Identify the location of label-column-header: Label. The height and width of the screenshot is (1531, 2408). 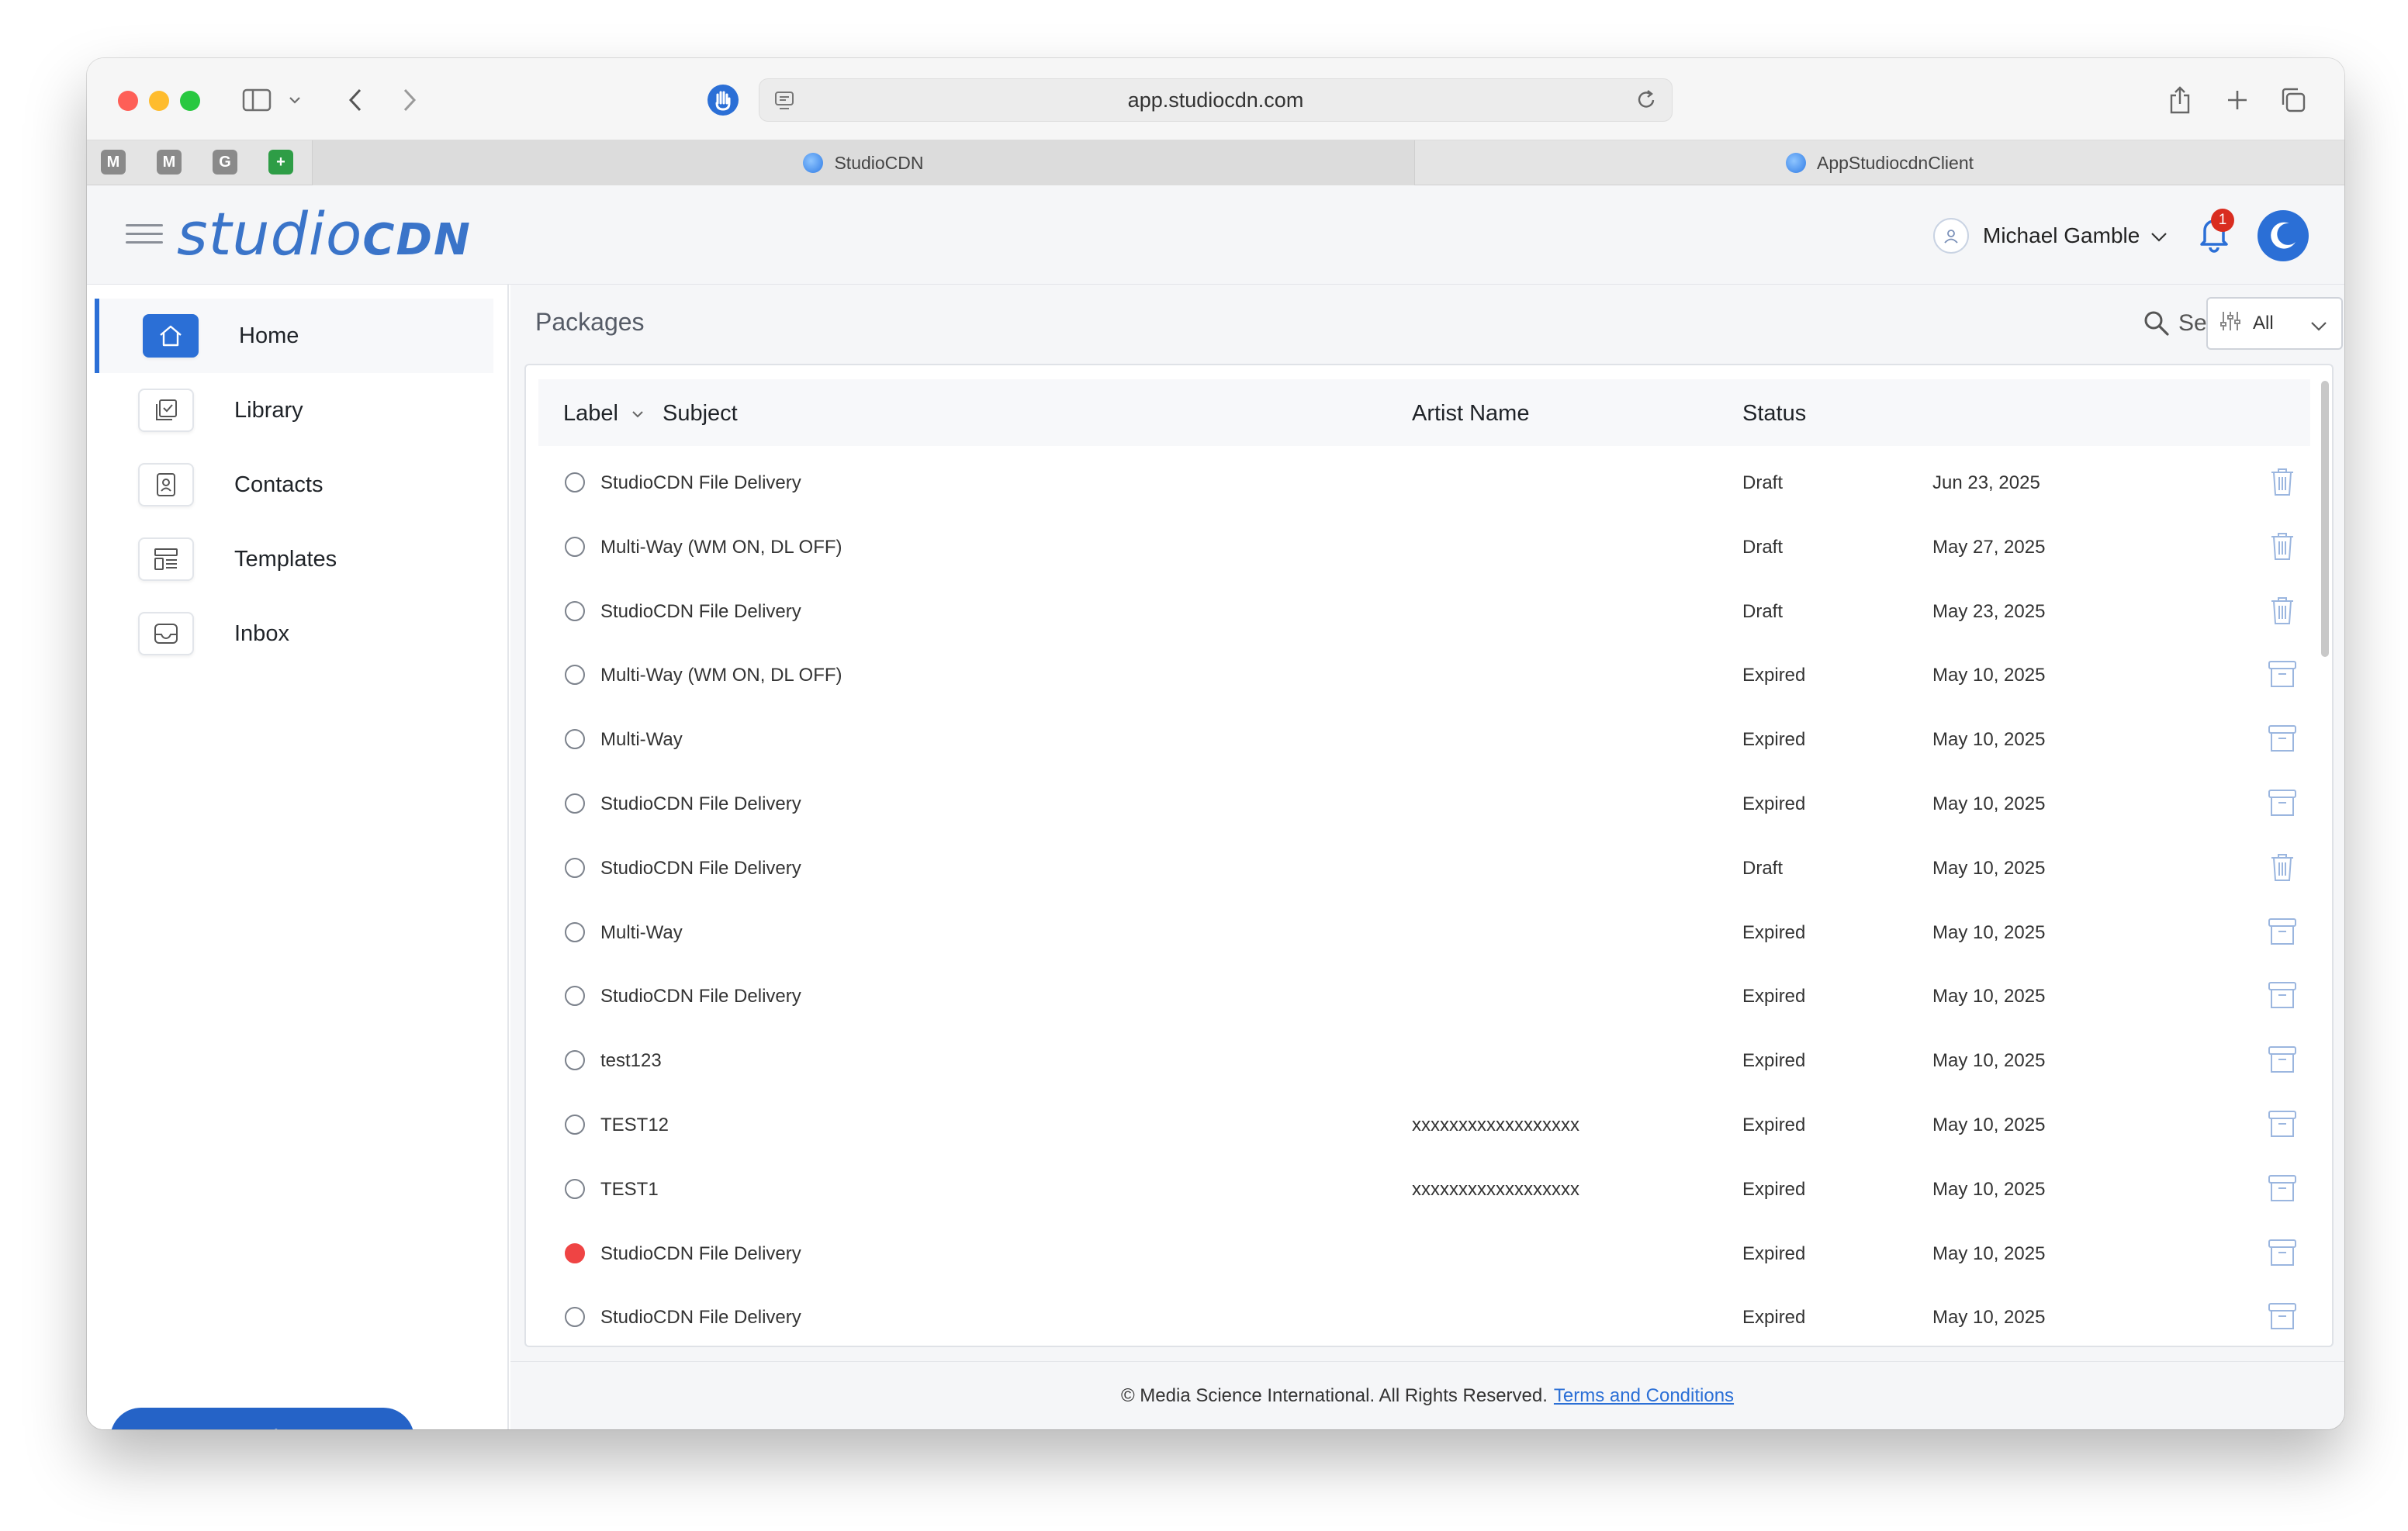
(604, 414).